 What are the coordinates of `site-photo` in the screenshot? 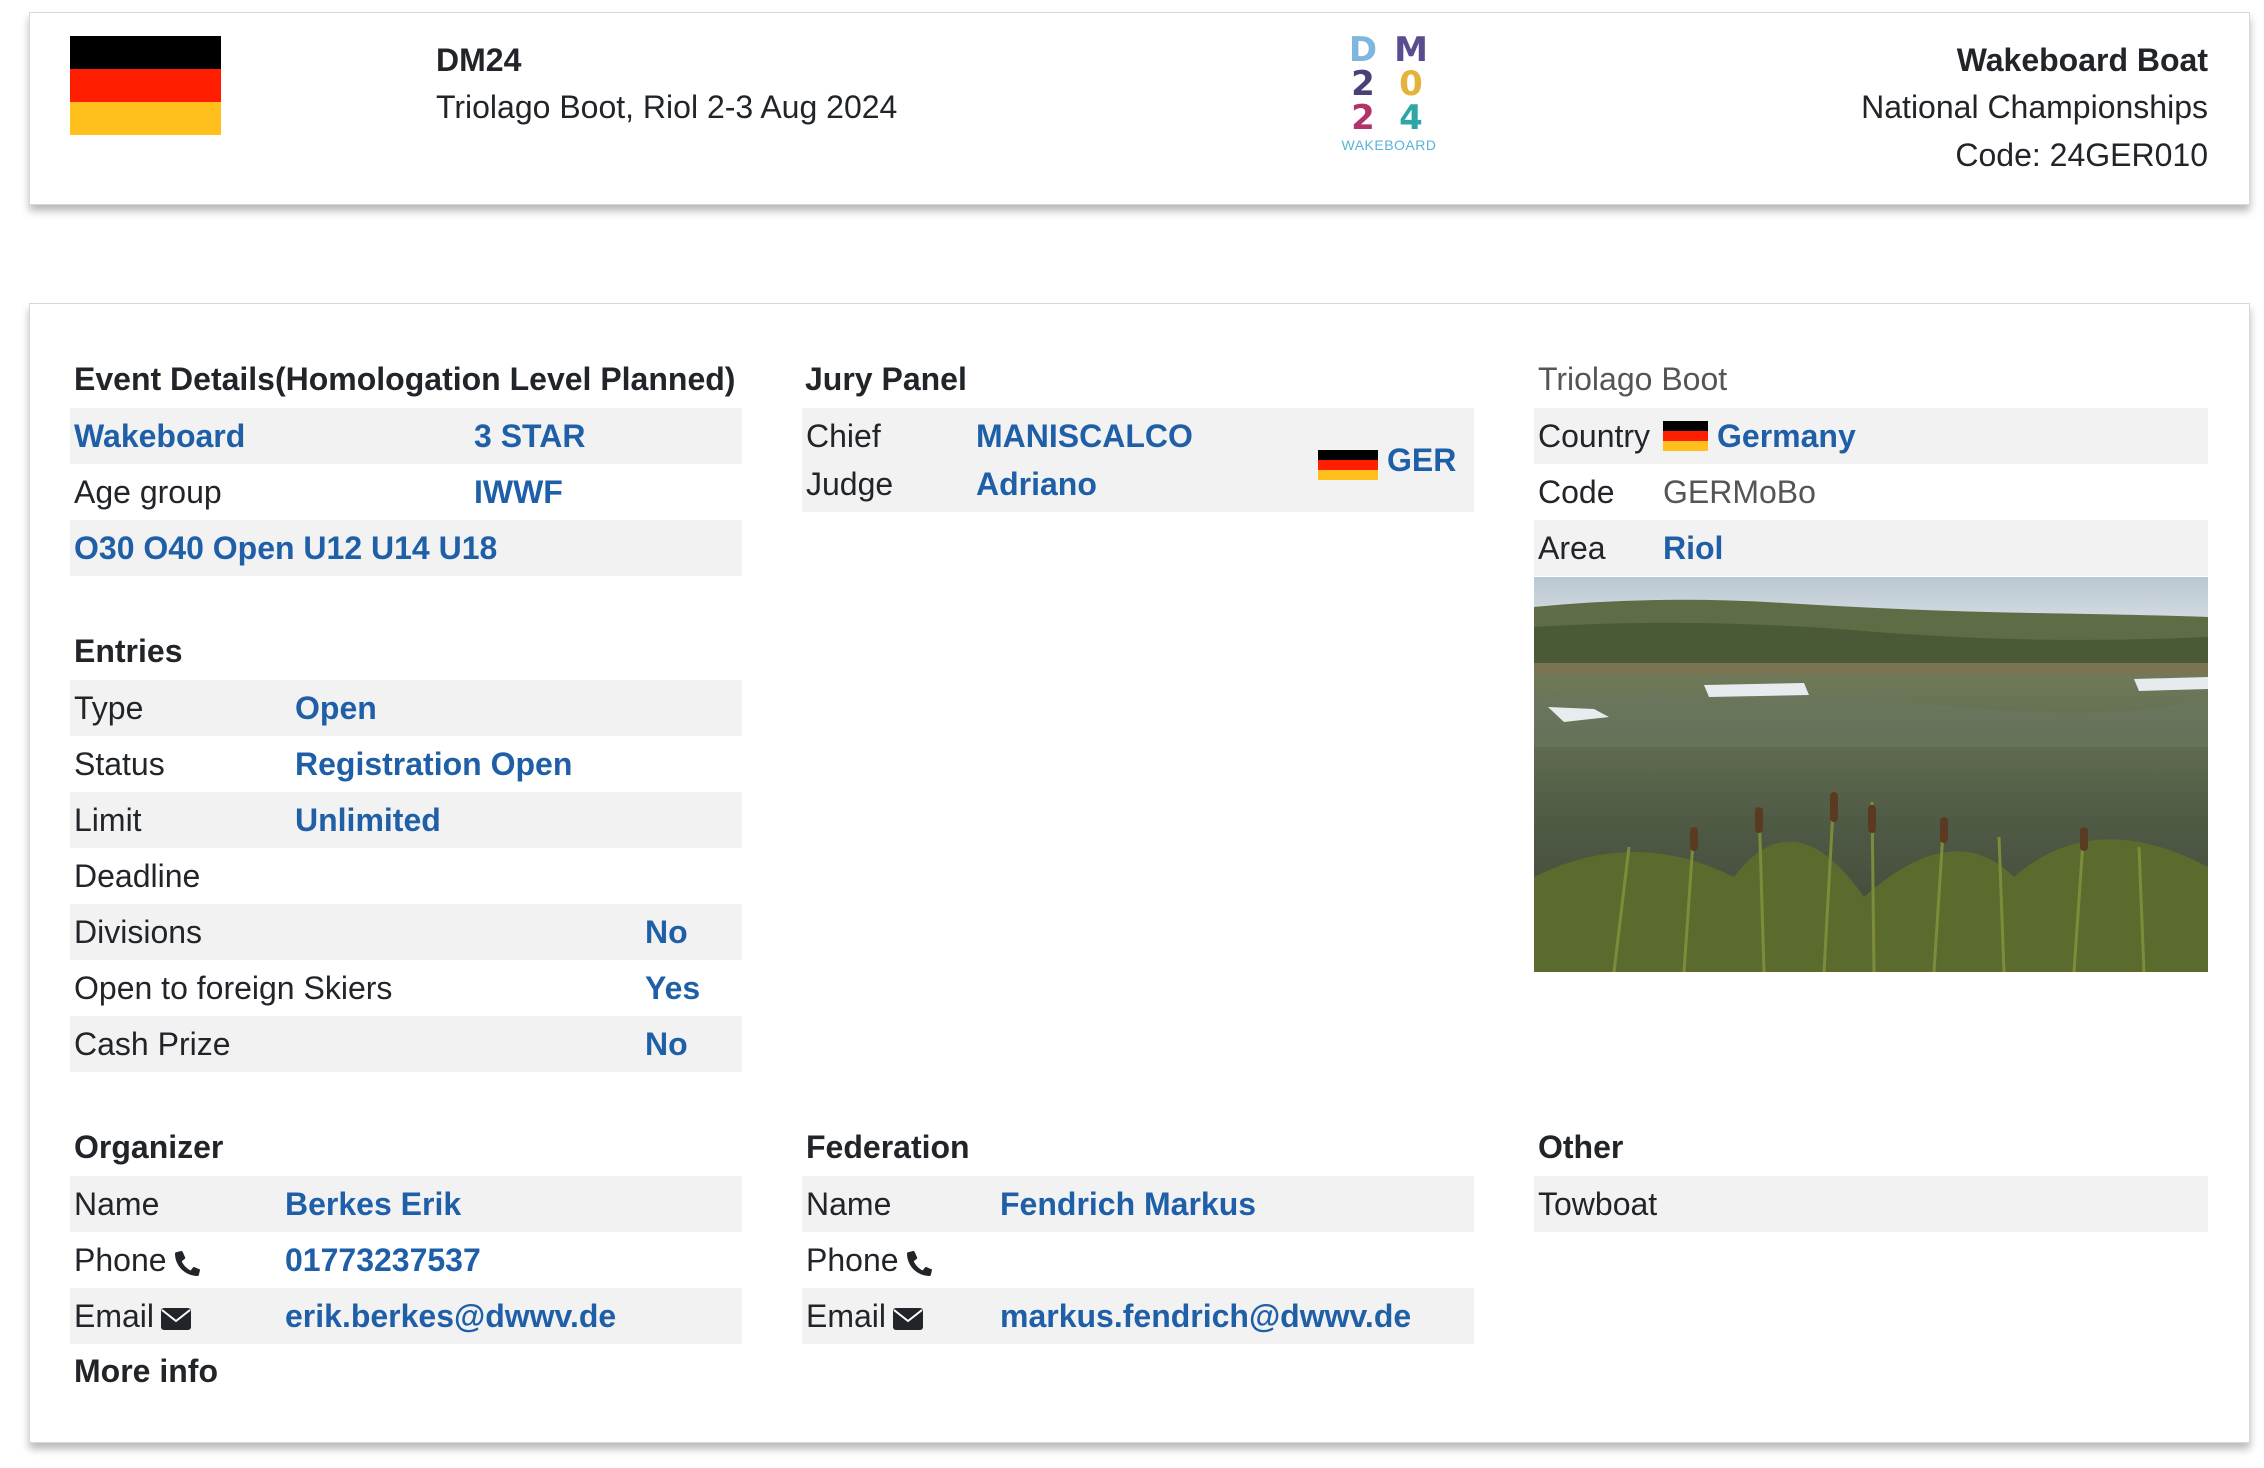 It's located at (1871, 774).